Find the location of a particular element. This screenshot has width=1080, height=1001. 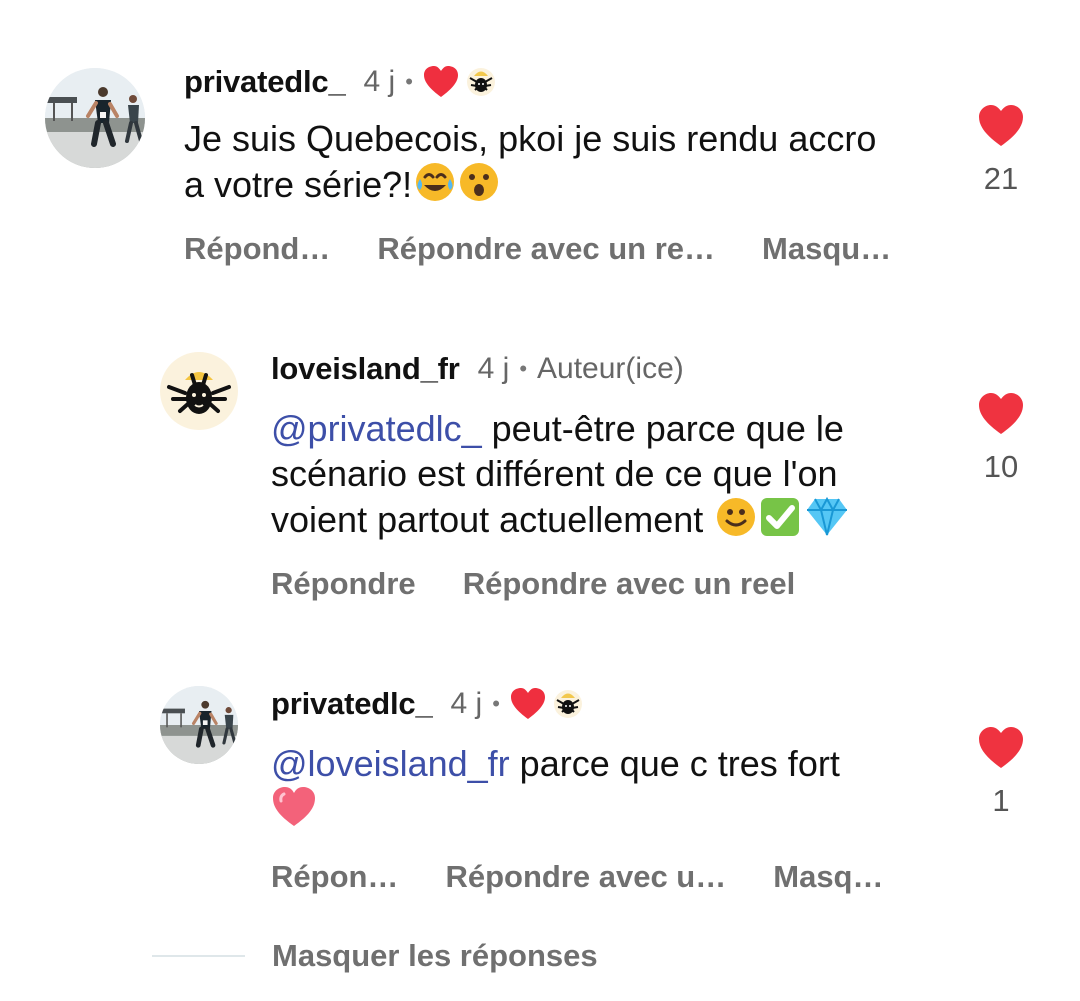

check-emoji-icon is located at coordinates (780, 522).